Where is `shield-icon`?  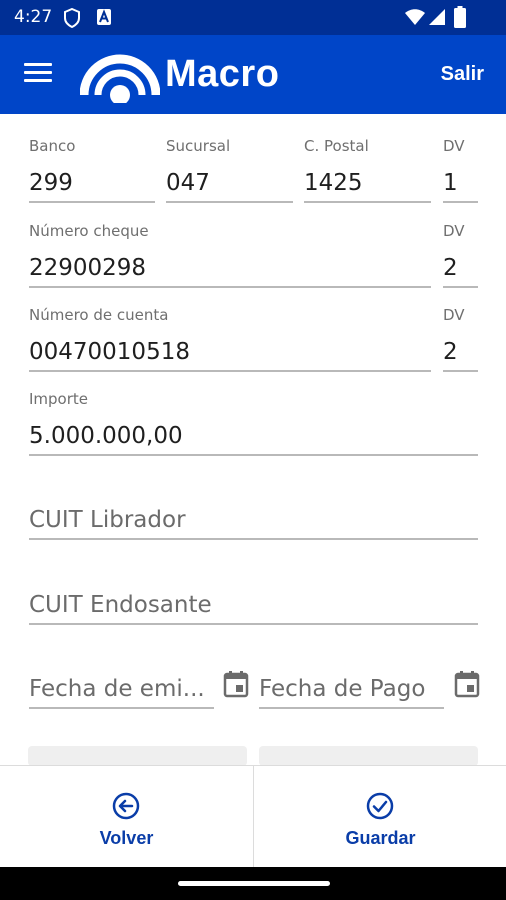
shield-icon is located at coordinates (72, 18).